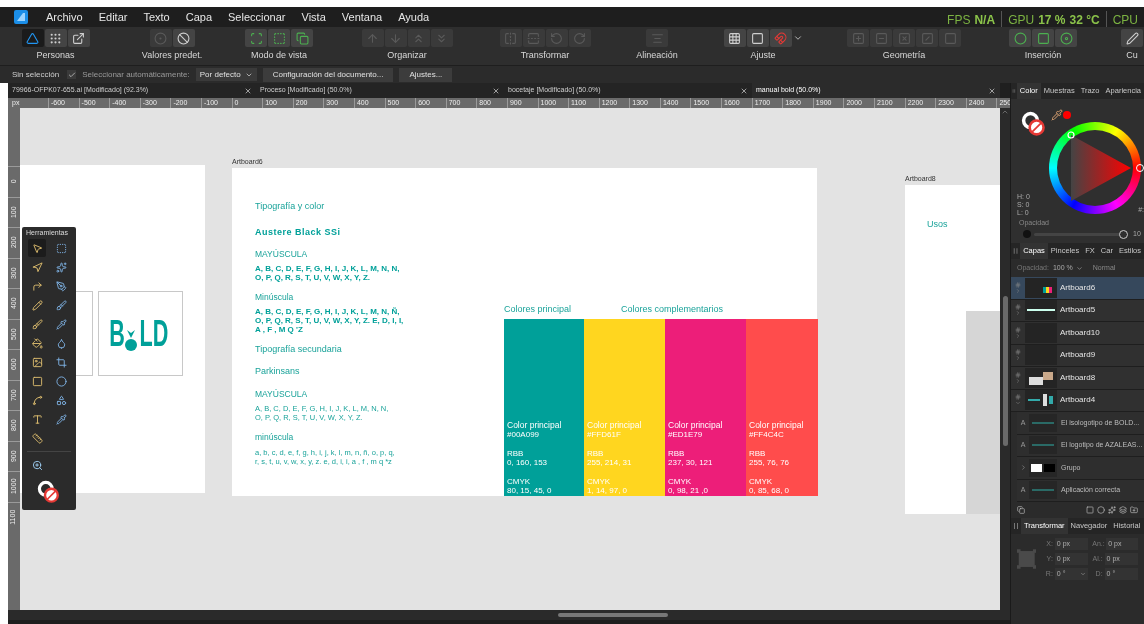 The image size is (1144, 624). What do you see at coordinates (414, 17) in the screenshot?
I see `menu-item: Ayuda` at bounding box center [414, 17].